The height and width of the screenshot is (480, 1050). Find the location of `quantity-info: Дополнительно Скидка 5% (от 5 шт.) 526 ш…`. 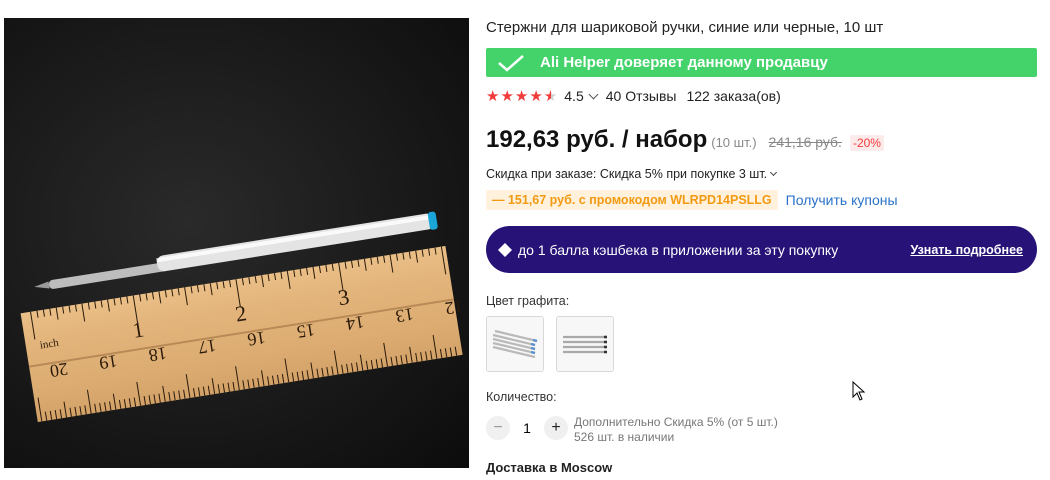

quantity-info: Дополнительно Скидка 5% (от 5 шт.) 526 ш… is located at coordinates (676, 430).